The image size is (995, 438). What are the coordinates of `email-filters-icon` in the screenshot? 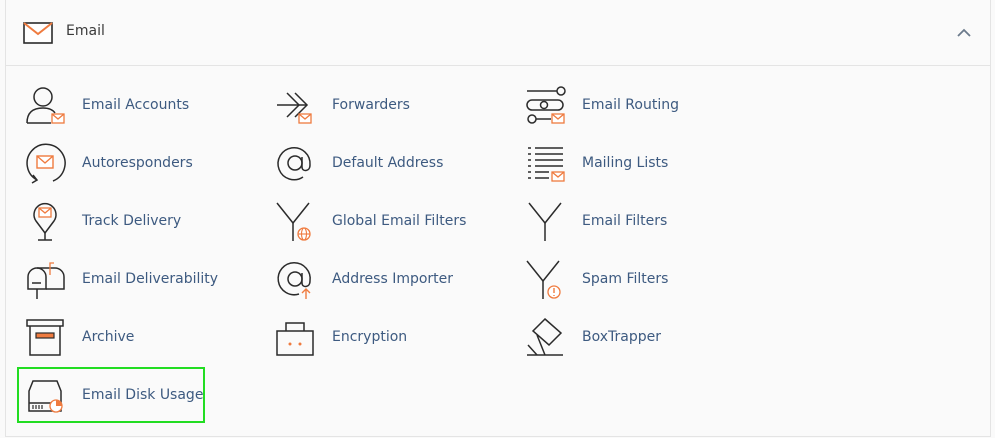 It's located at (545, 221).